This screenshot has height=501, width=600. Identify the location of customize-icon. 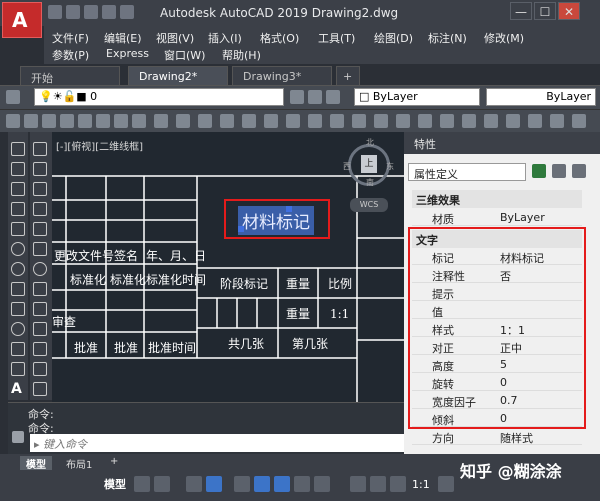
(18, 437).